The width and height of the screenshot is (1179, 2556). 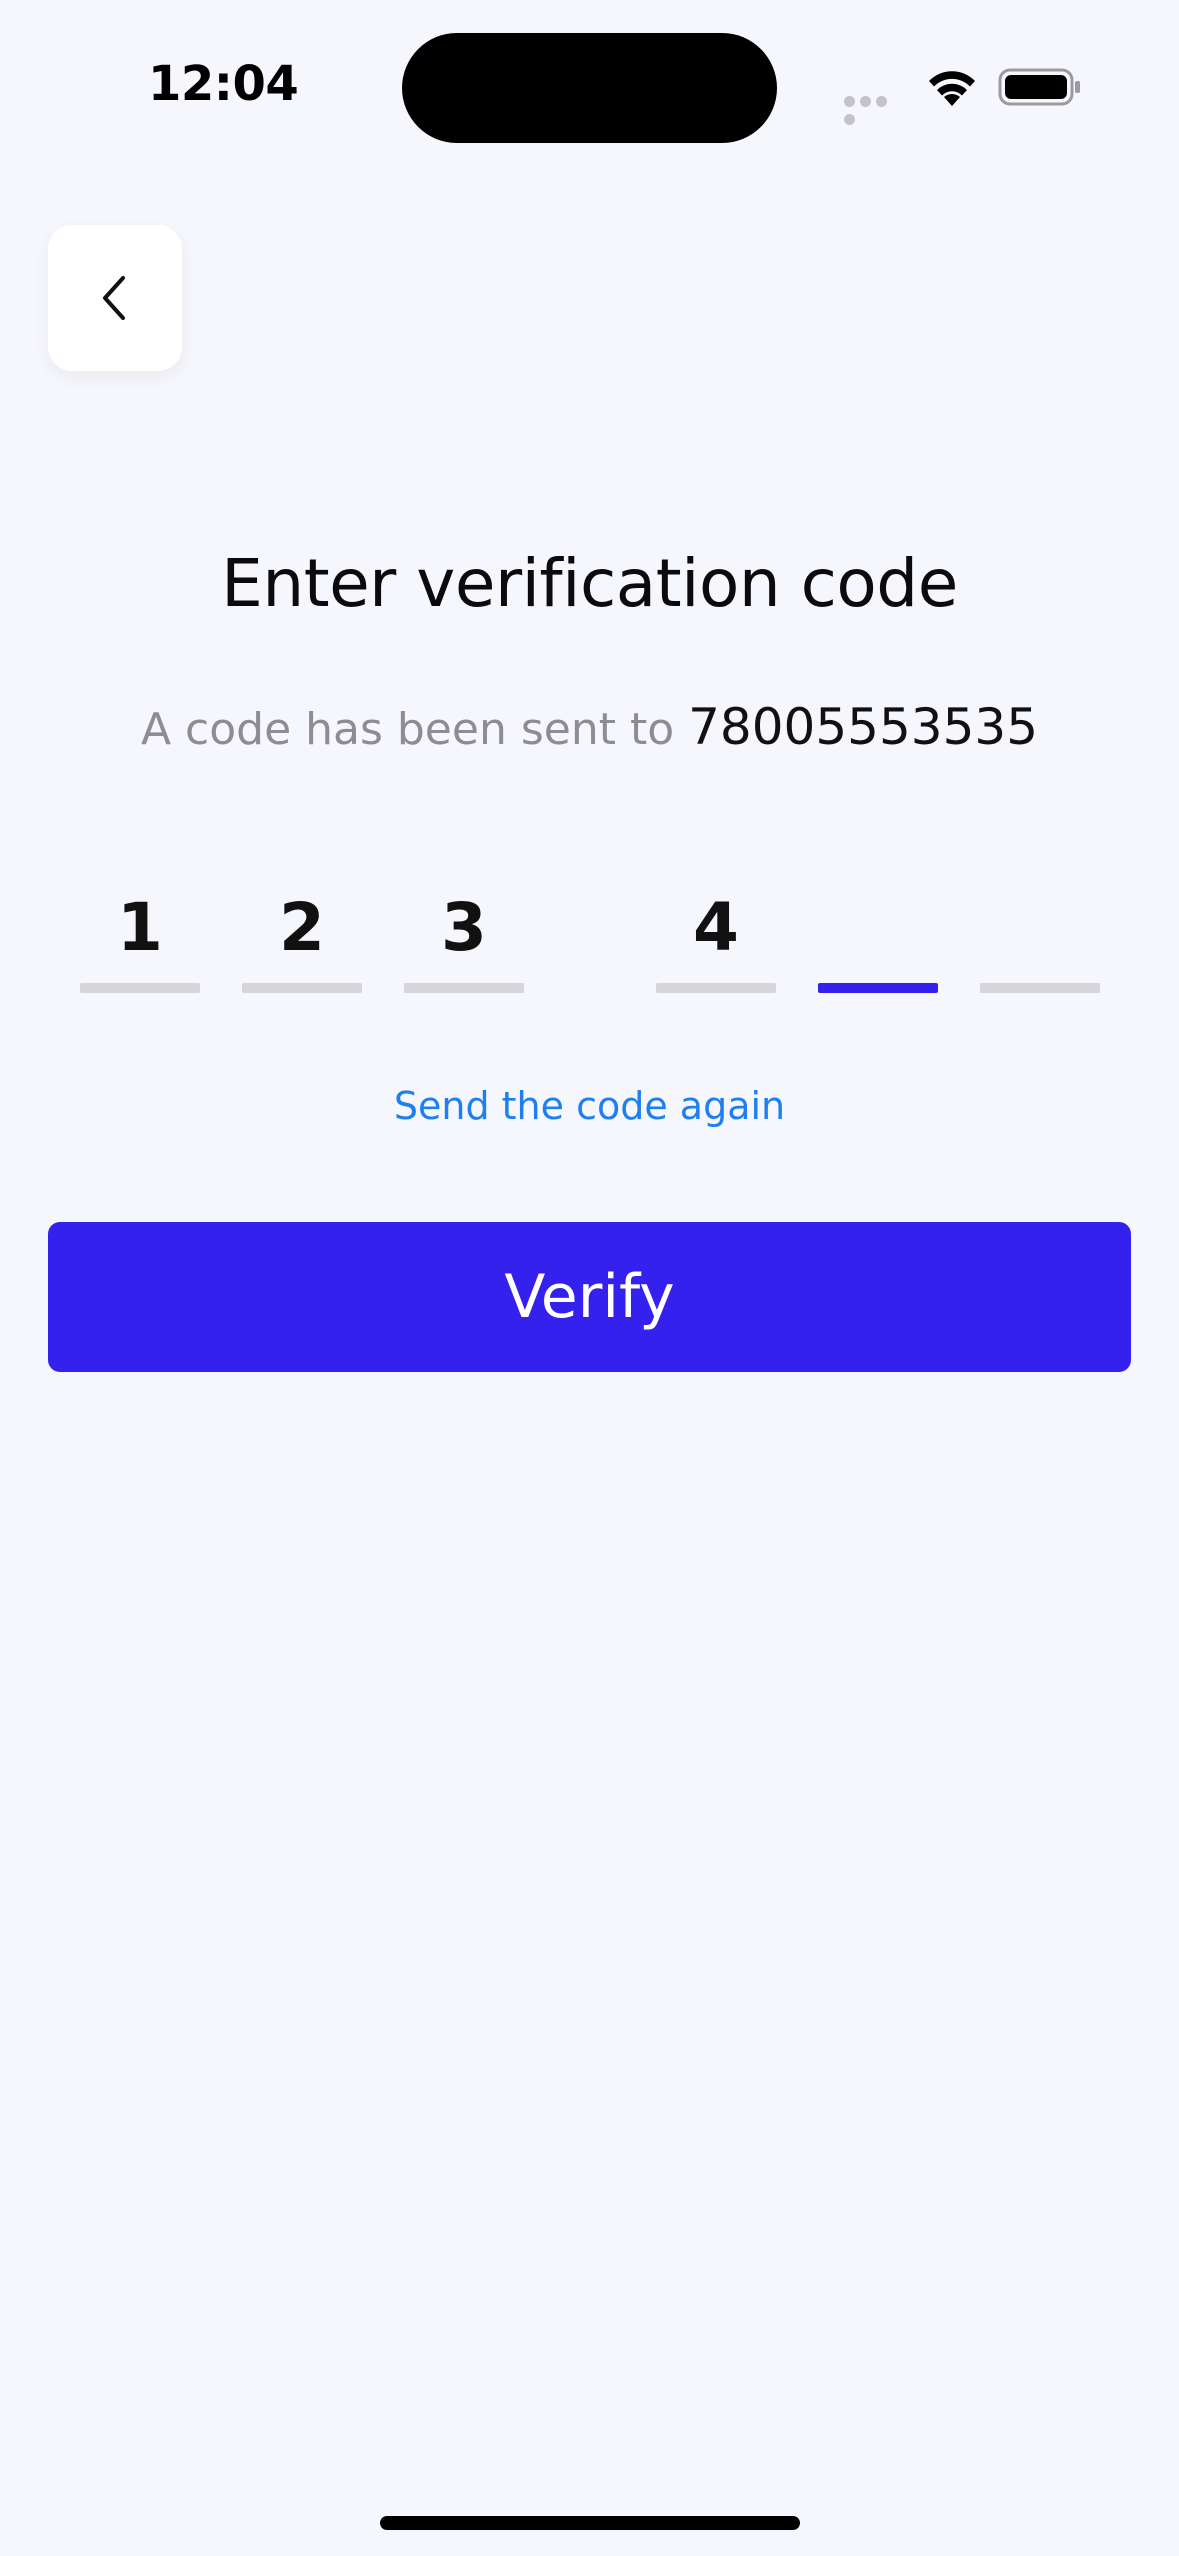 What do you see at coordinates (407, 729) in the screenshot?
I see `code-sent-prefix: A code has been sent to` at bounding box center [407, 729].